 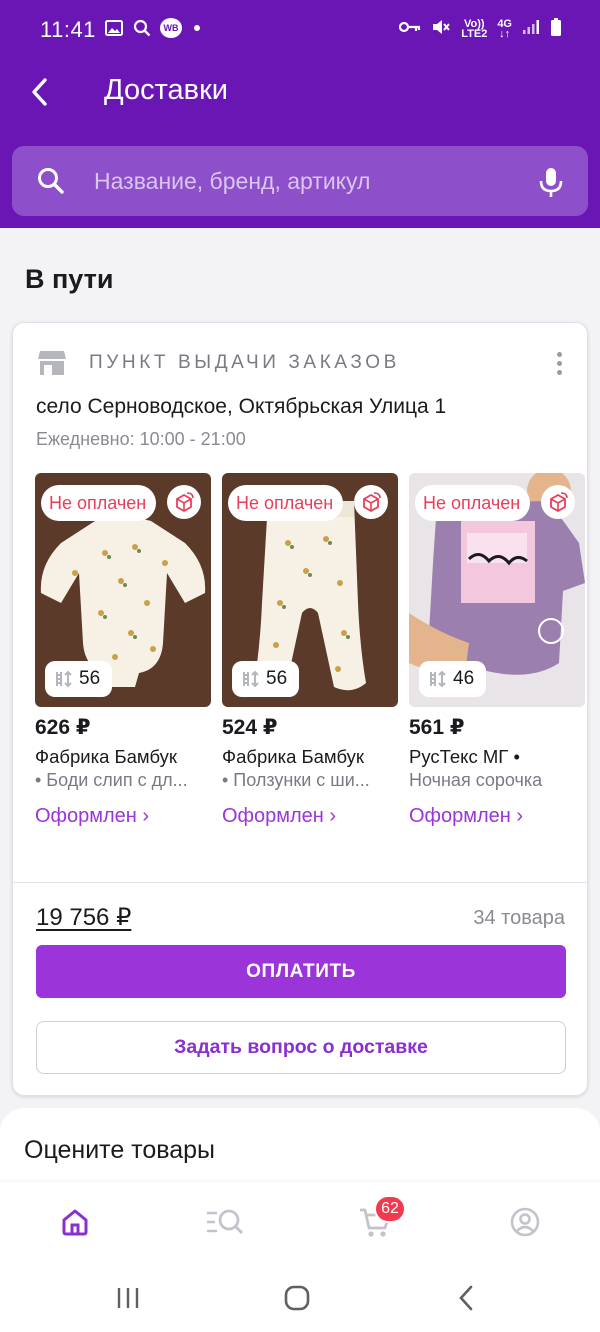 What do you see at coordinates (300, 92) in the screenshot?
I see `top-app-bar: Доставки` at bounding box center [300, 92].